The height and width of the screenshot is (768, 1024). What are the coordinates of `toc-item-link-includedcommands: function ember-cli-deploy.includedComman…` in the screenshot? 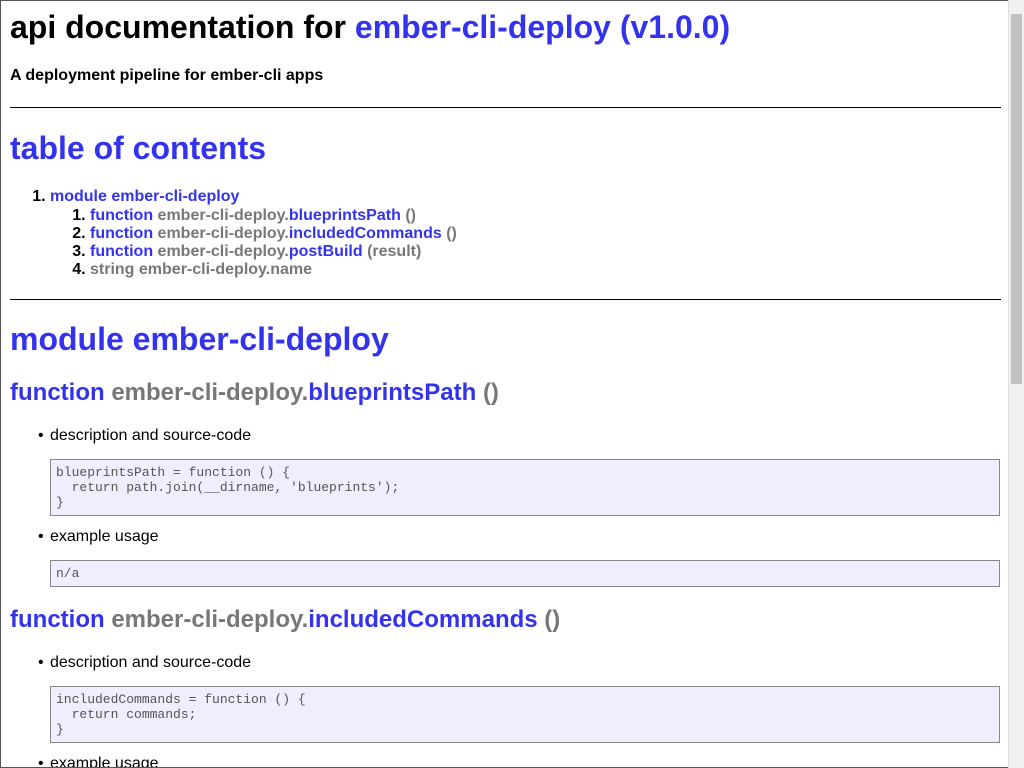 It's located at (273, 233).